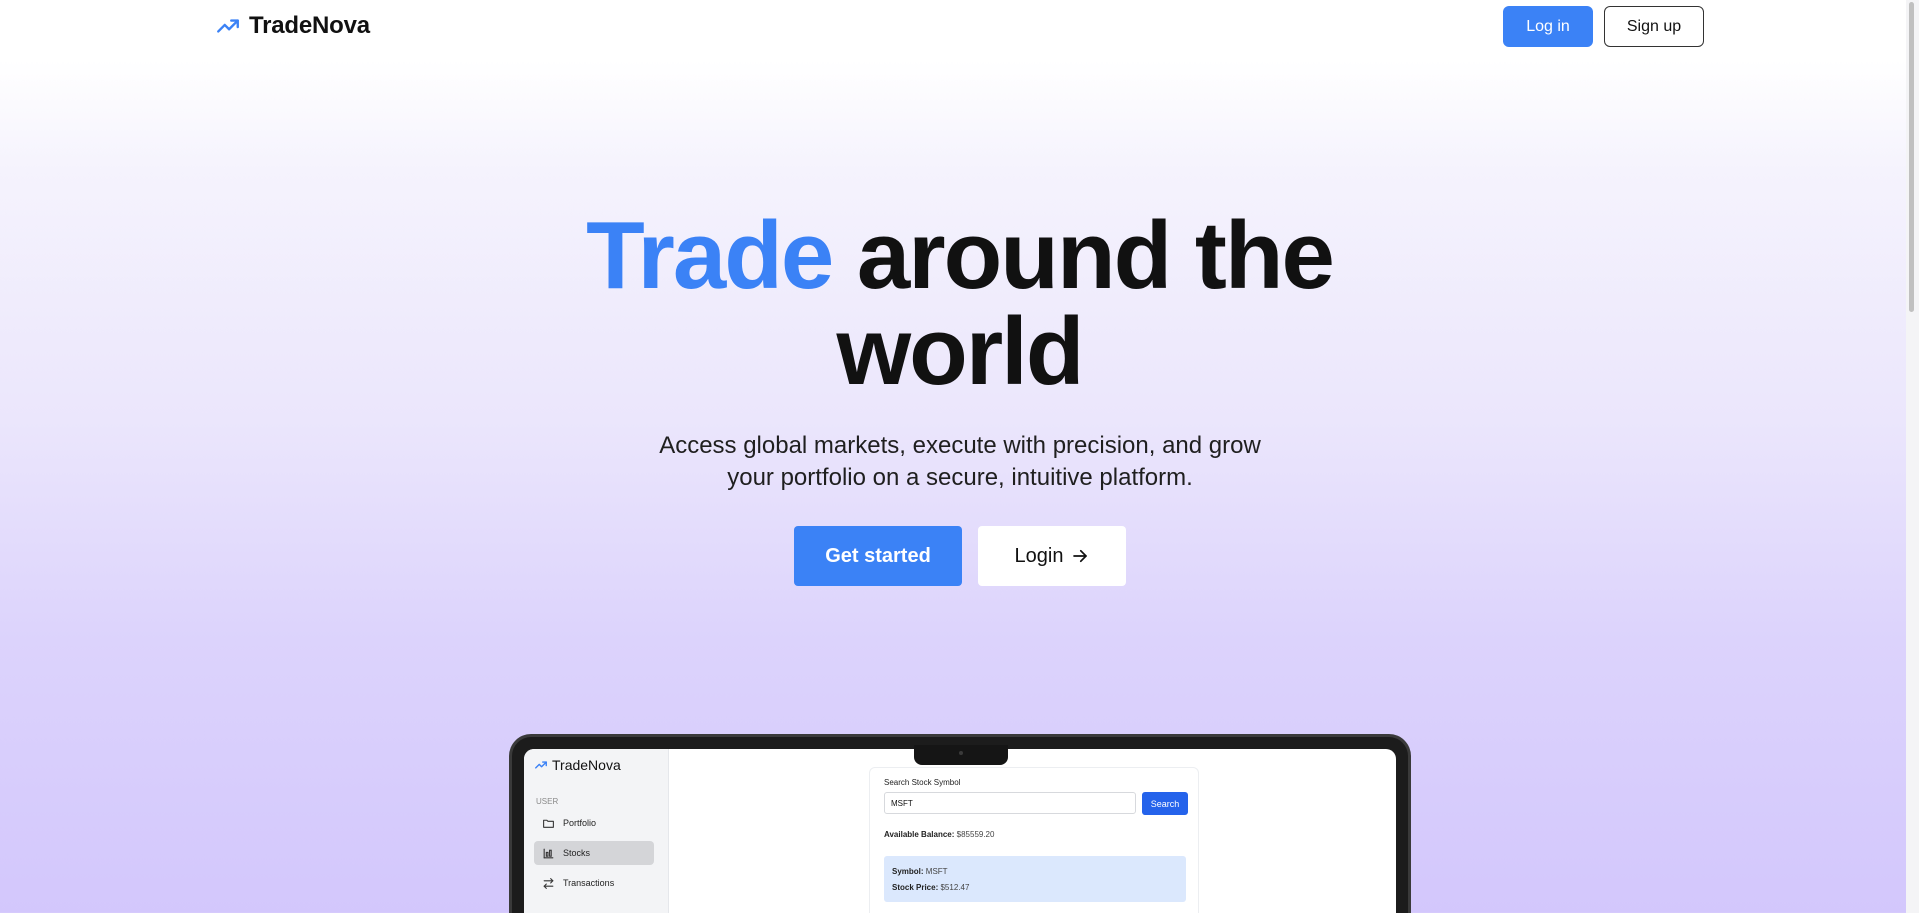  What do you see at coordinates (548, 883) in the screenshot?
I see `swap-icon` at bounding box center [548, 883].